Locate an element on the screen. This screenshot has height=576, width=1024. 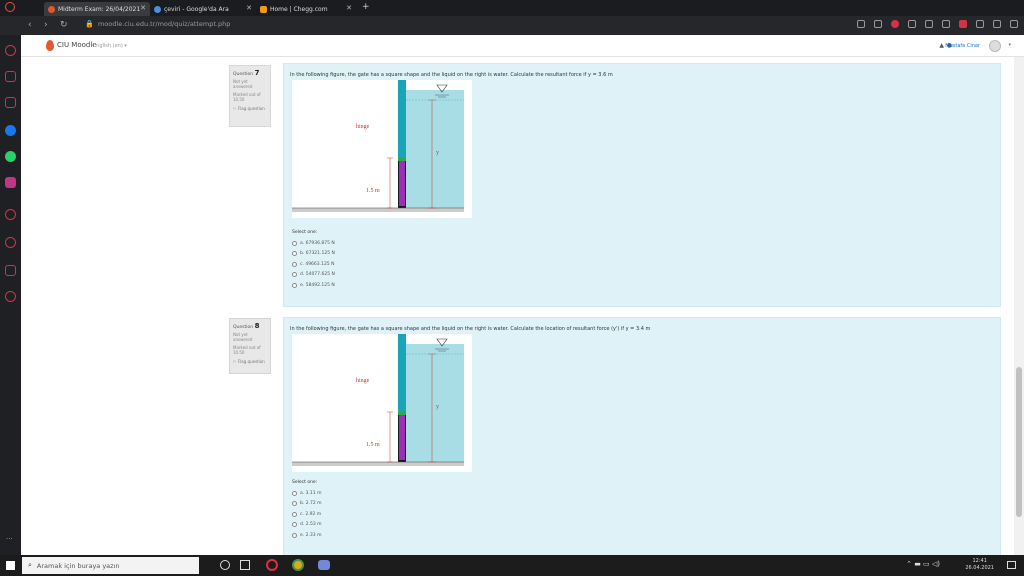
answer-option: a. 67936.875 N is located at coordinates (313, 243).